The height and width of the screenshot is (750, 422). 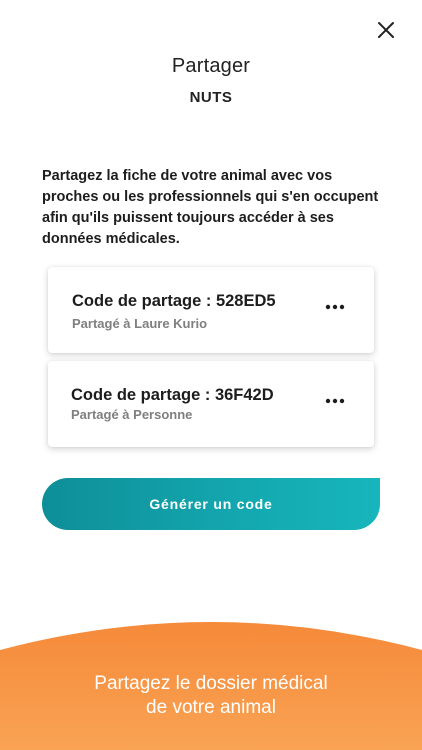 I want to click on pet-name: NUTS, so click(x=211, y=97).